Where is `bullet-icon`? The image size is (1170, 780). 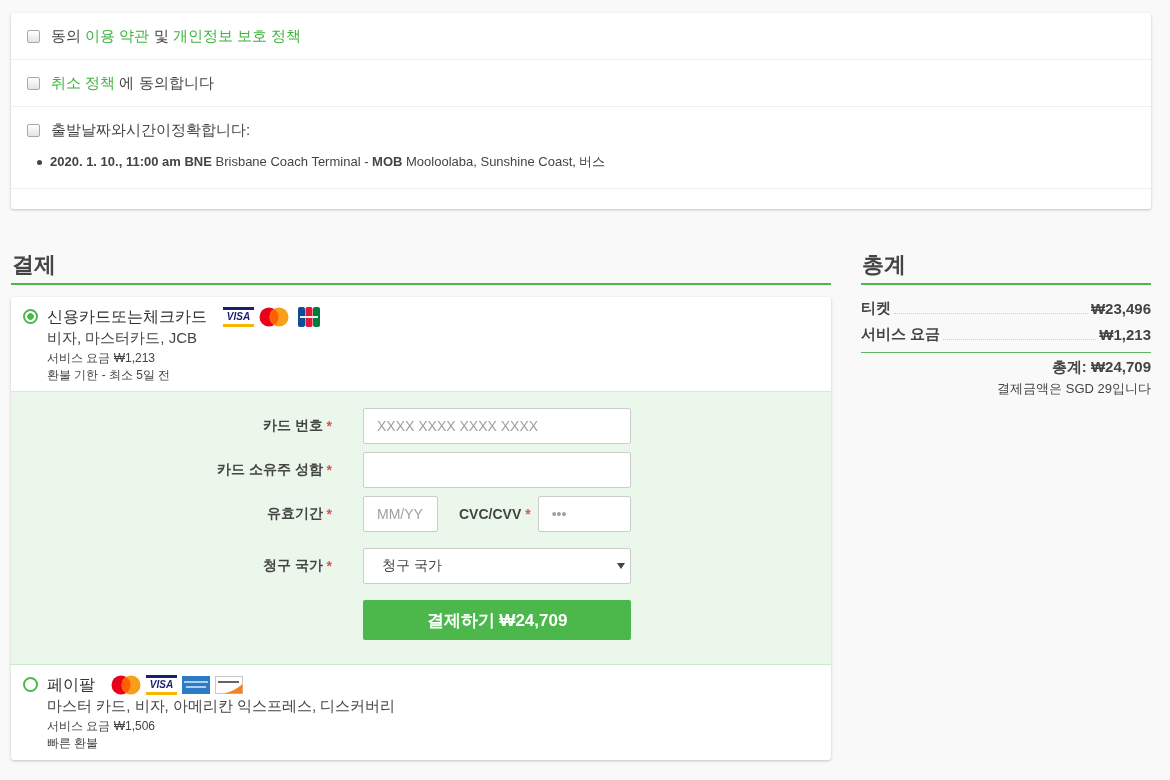
bullet-icon is located at coordinates (39, 162).